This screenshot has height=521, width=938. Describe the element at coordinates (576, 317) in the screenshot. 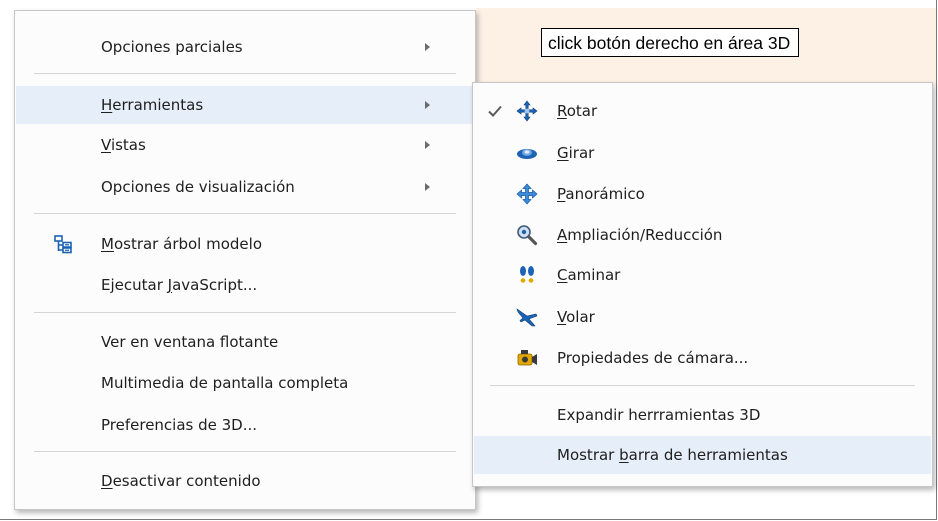

I see `submenu-item-label: Volar` at that location.